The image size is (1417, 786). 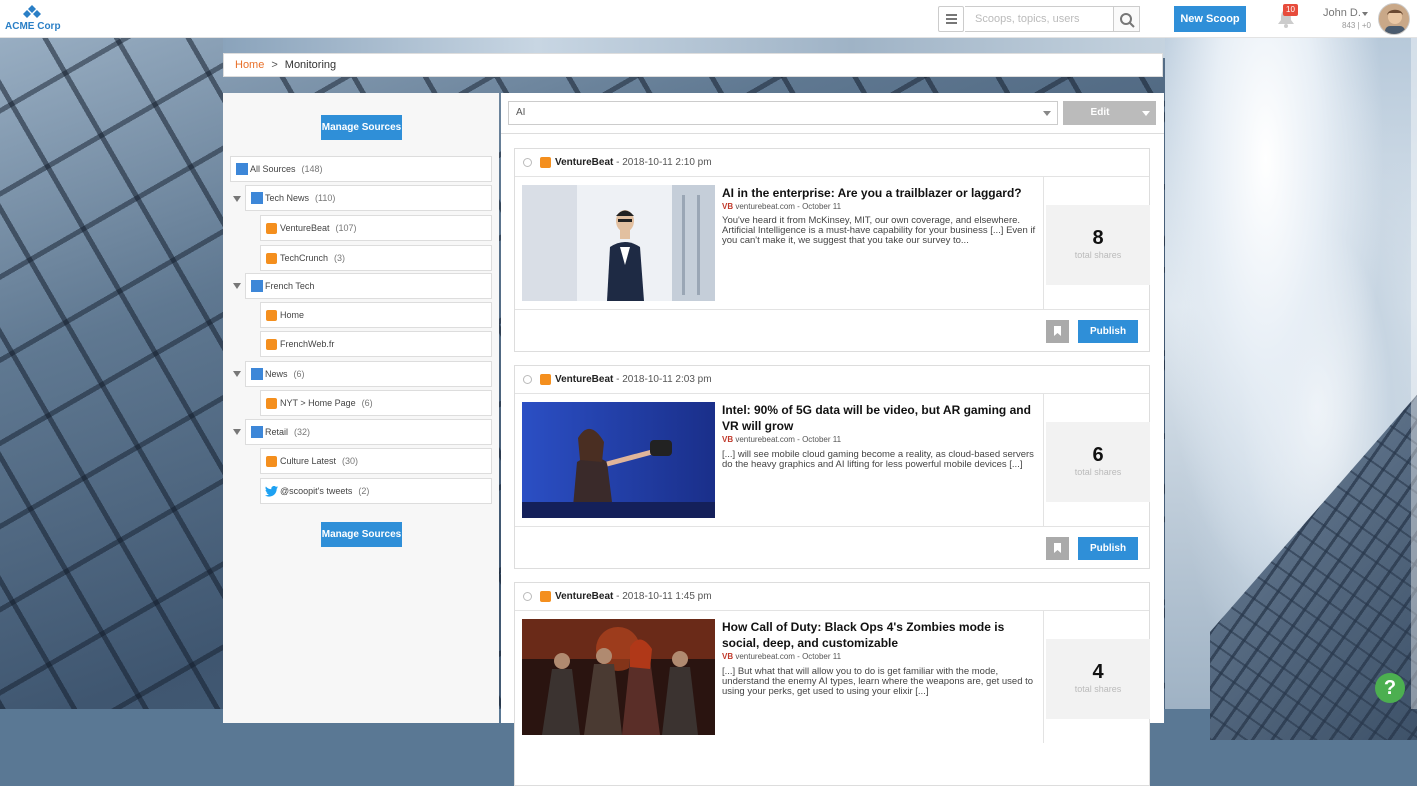 What do you see at coordinates (1390, 688) in the screenshot?
I see `help-button: ?` at bounding box center [1390, 688].